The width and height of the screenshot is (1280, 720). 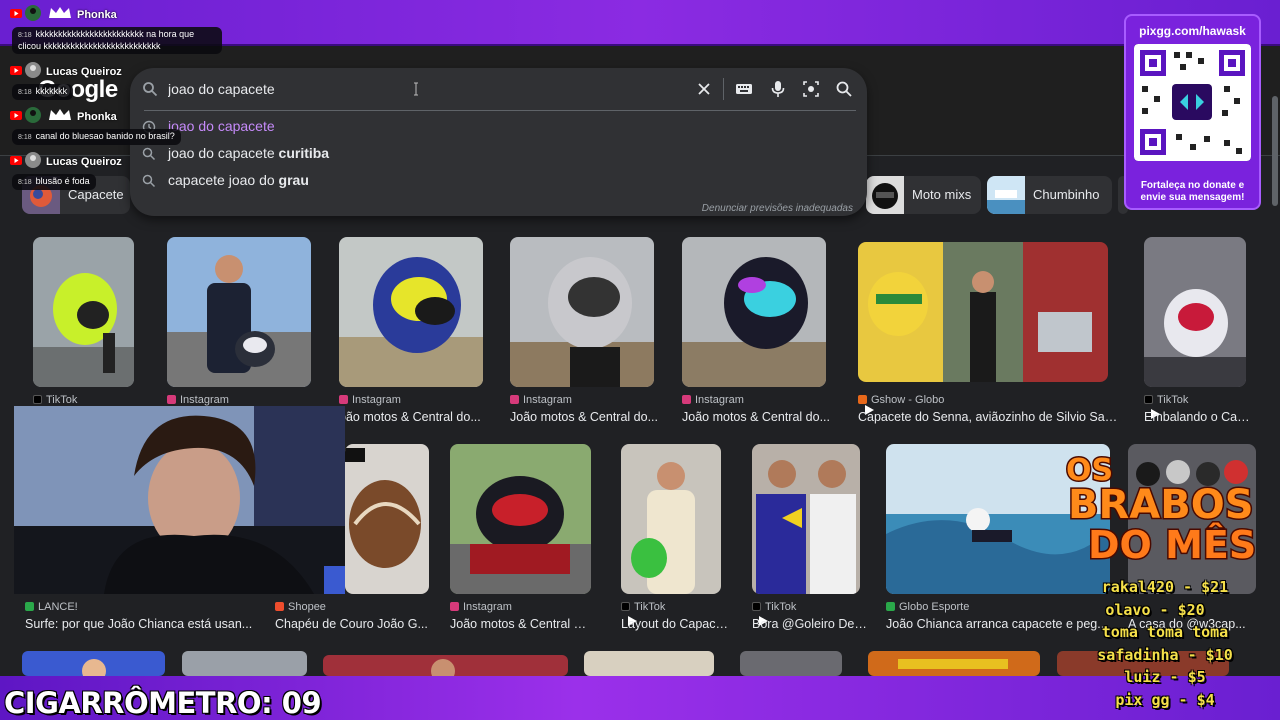 I want to click on result-source: LANCE!, so click(x=51, y=607).